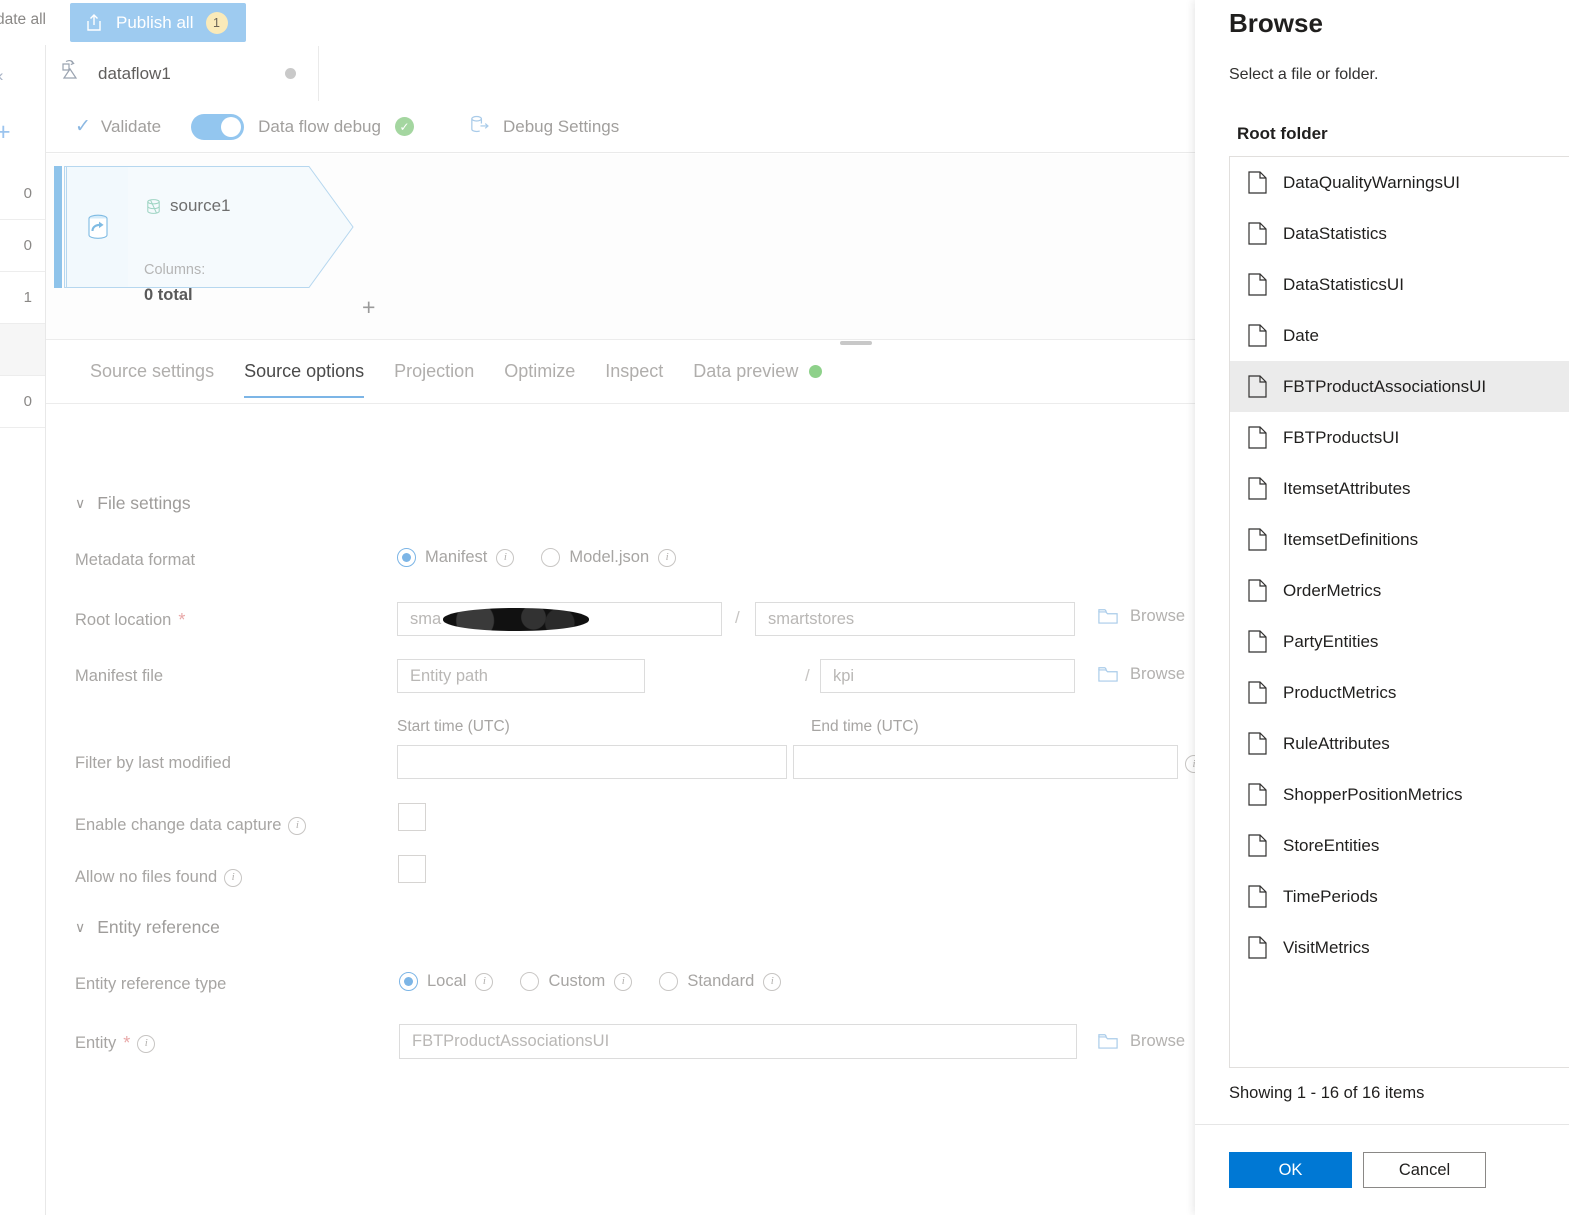  What do you see at coordinates (1424, 1170) in the screenshot?
I see `cancel-button: Cancel` at bounding box center [1424, 1170].